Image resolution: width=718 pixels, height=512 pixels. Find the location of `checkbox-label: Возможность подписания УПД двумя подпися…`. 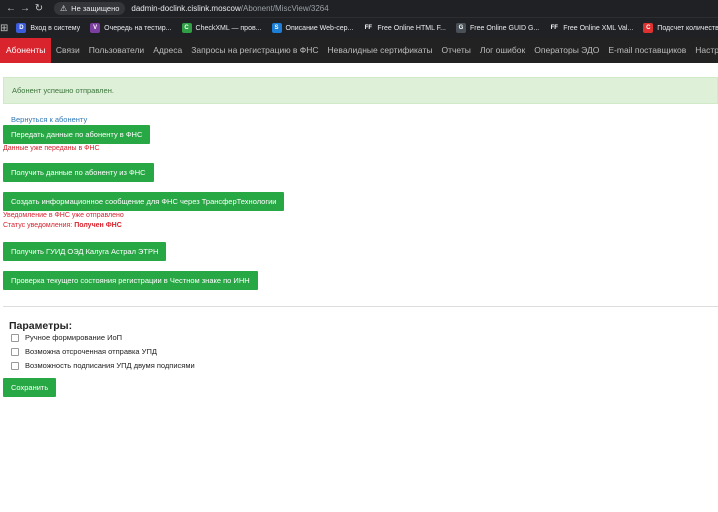

checkbox-label: Возможность подписания УПД двумя подпися… is located at coordinates (110, 365).